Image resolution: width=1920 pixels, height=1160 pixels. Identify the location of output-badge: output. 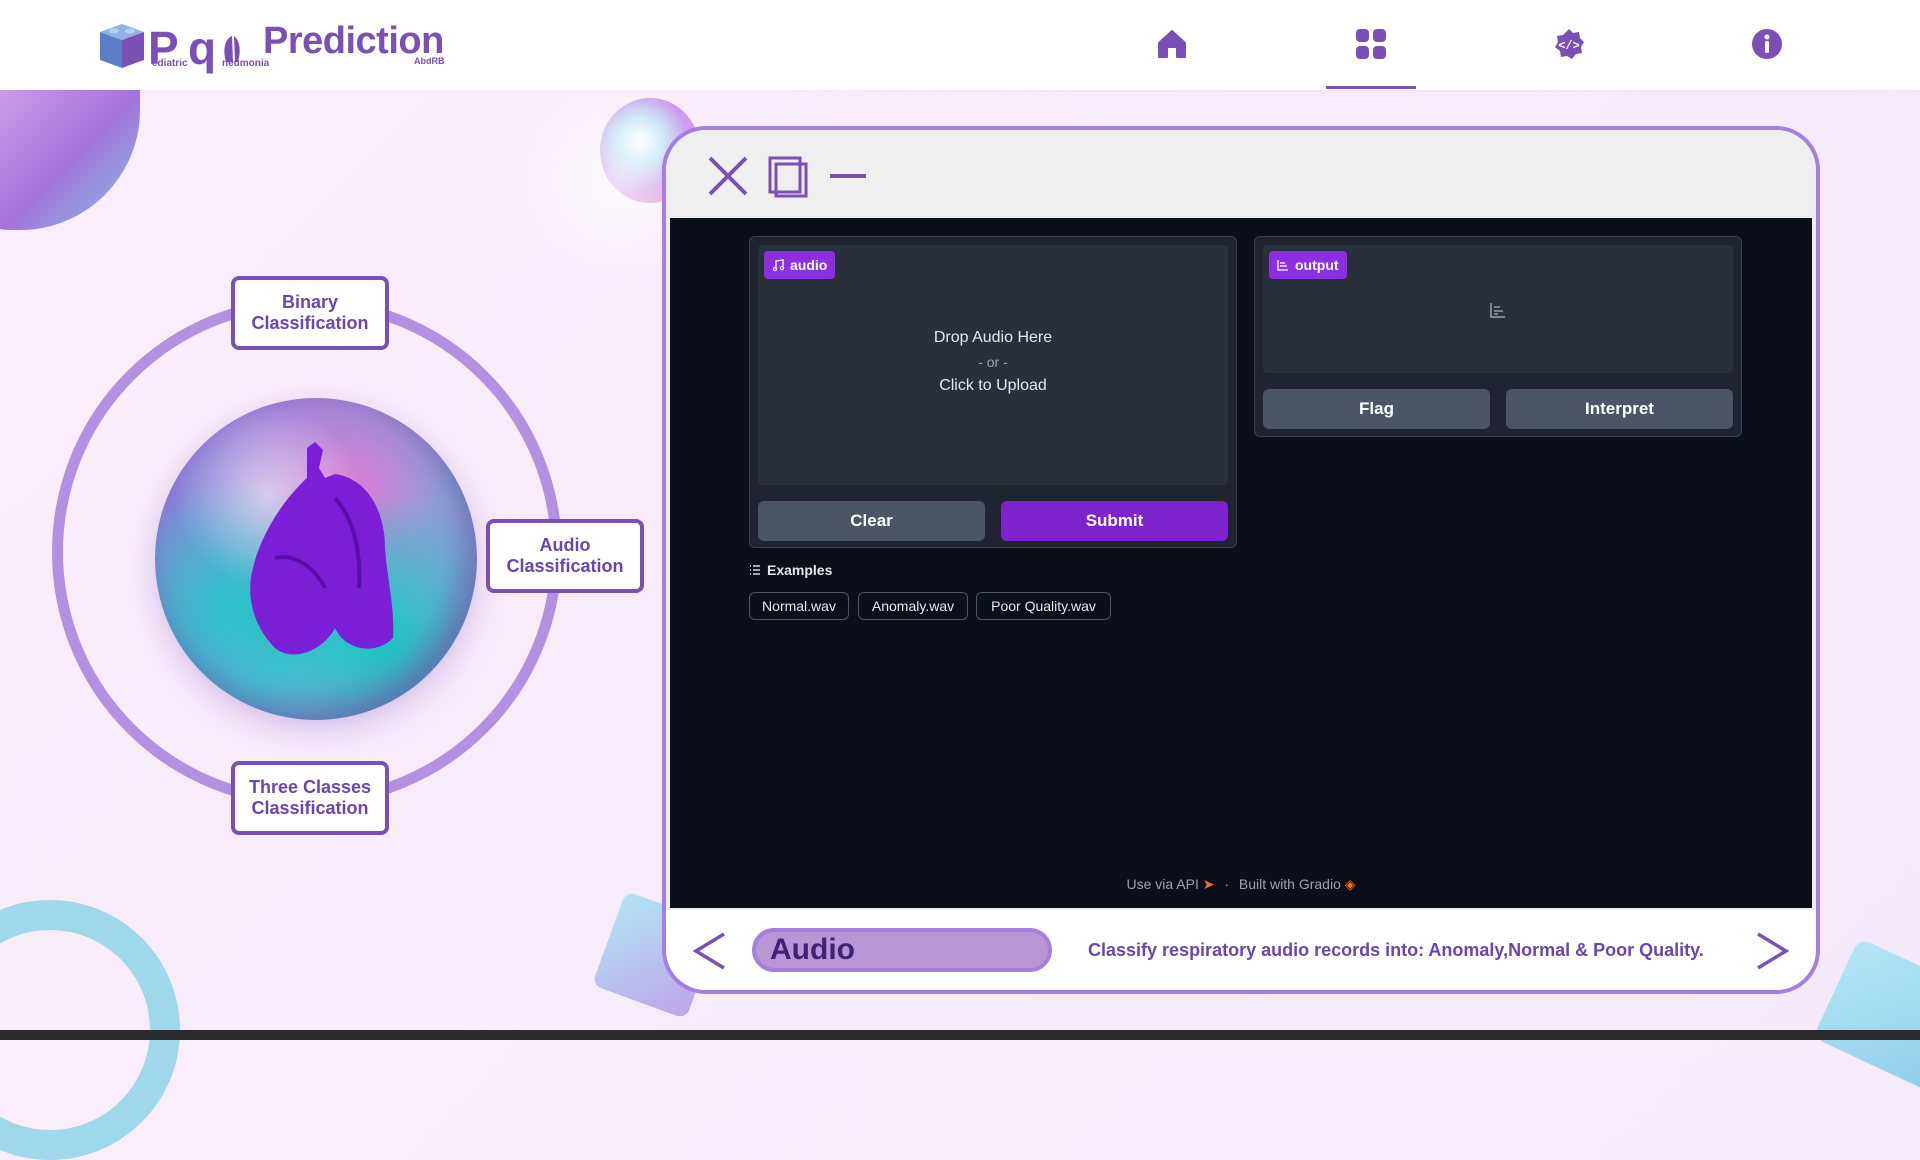
(1308, 265).